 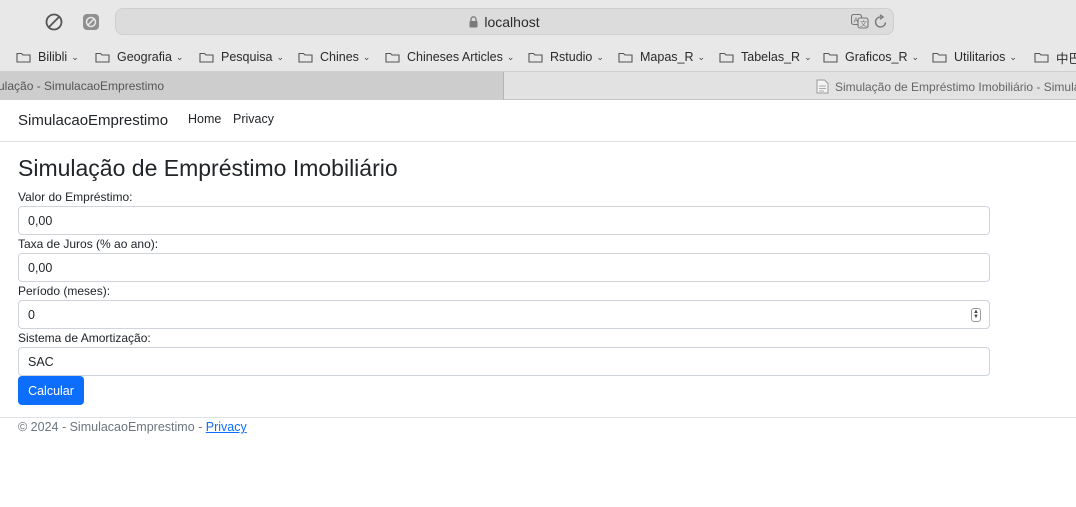 I want to click on number-stepper: ▲ ▼, so click(x=976, y=315).